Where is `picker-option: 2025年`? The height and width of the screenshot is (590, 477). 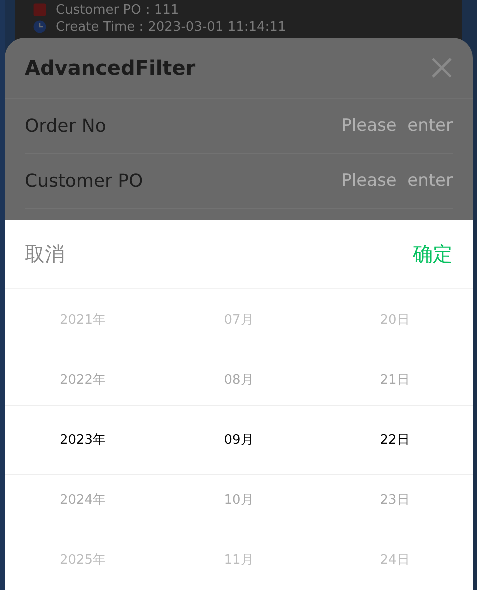 picker-option: 2025年 is located at coordinates (83, 560).